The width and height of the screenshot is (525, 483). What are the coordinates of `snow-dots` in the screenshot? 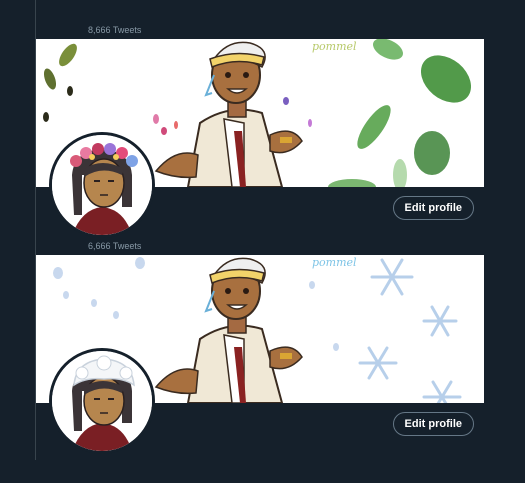 It's located at (196, 304).